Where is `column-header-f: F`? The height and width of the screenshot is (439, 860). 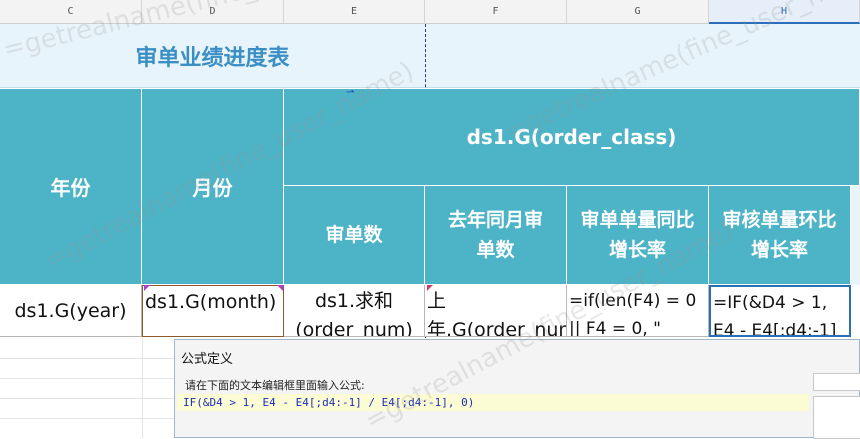 column-header-f: F is located at coordinates (496, 12).